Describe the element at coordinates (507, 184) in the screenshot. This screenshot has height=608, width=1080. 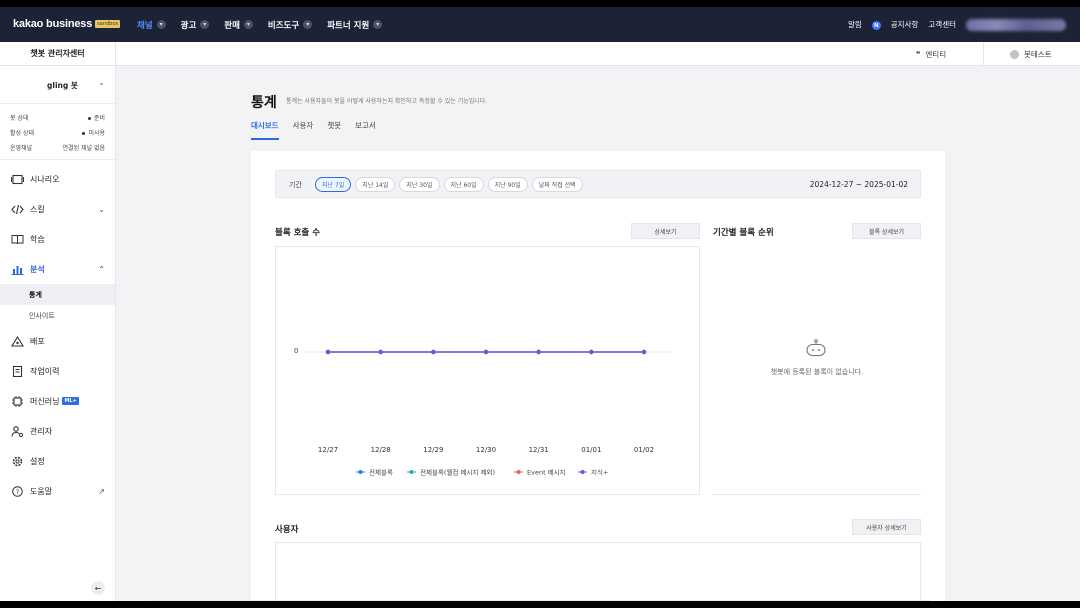
I see `period-90-days: 지난 90일` at that location.